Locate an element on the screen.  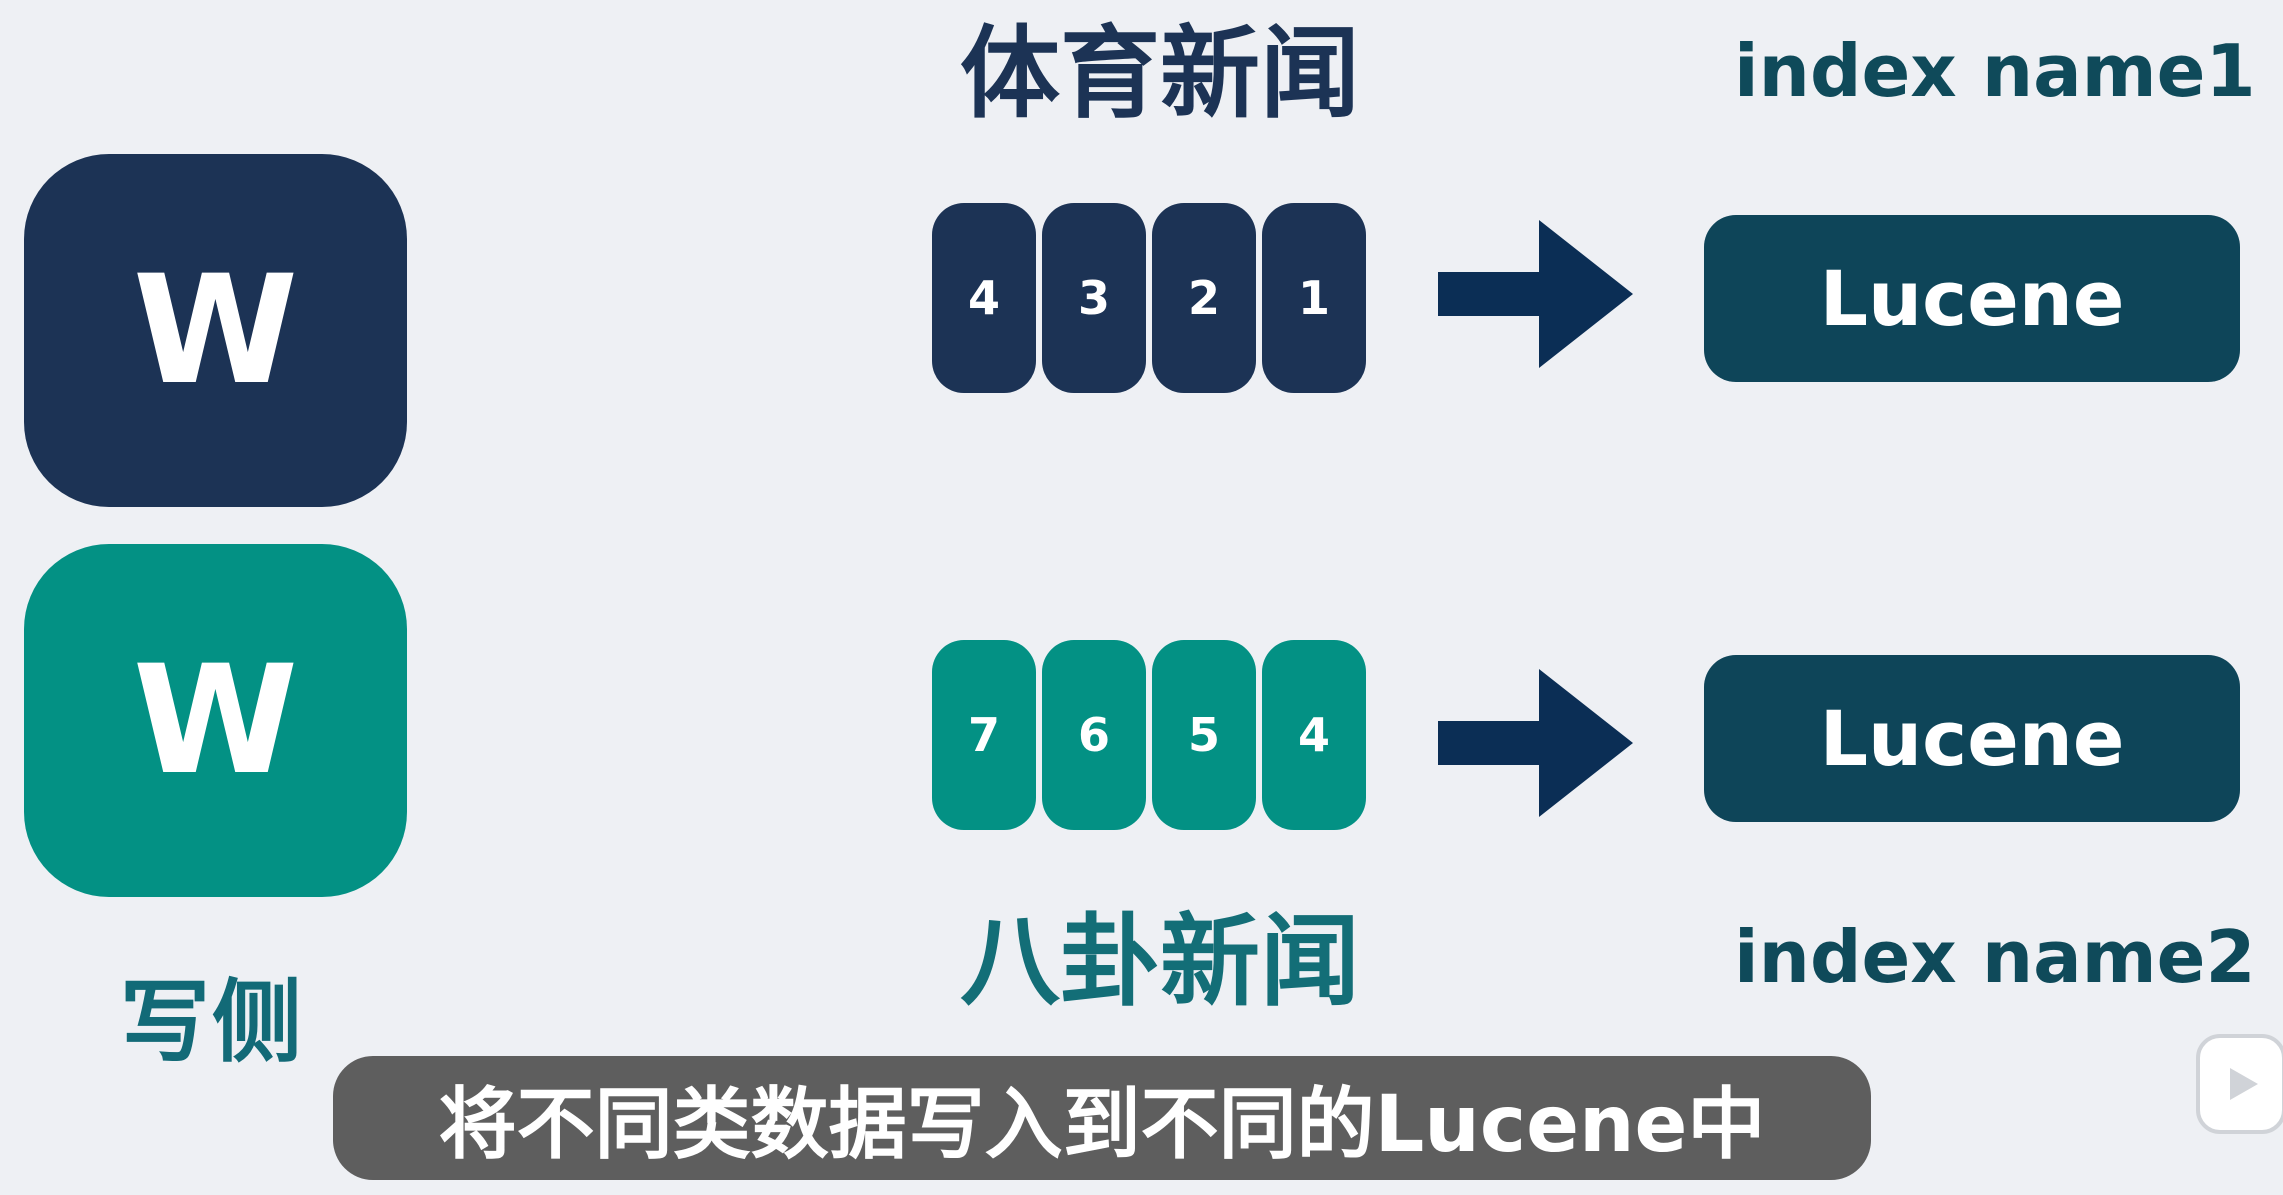
play-triangle-icon is located at coordinates (2244, 1084).